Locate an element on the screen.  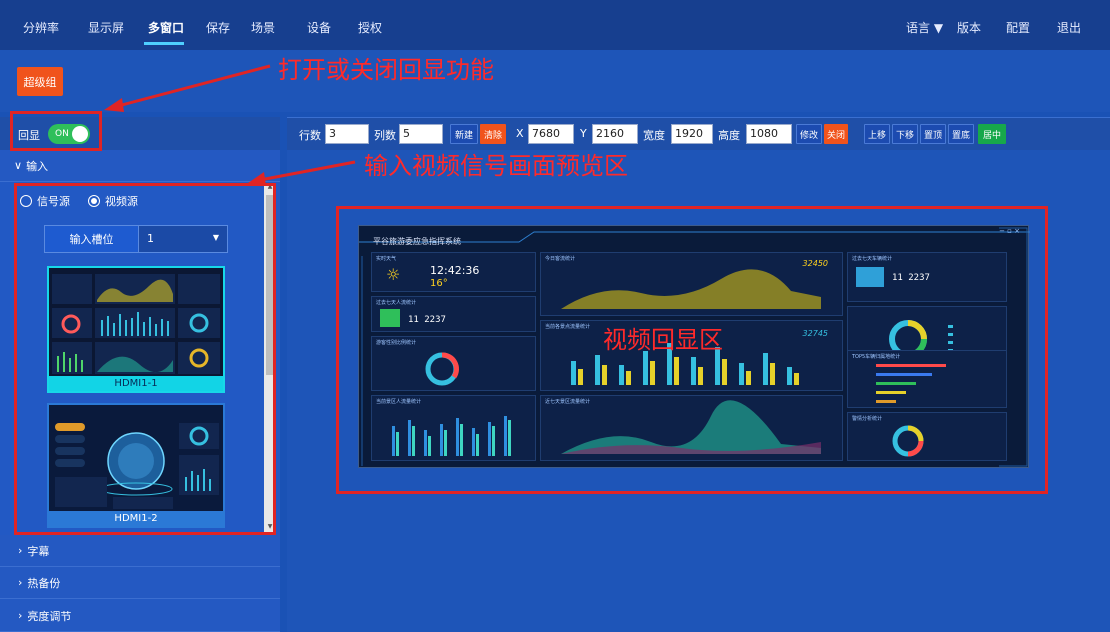
annotation-video-text: 视频回显区 is located at coordinates (663, 340).